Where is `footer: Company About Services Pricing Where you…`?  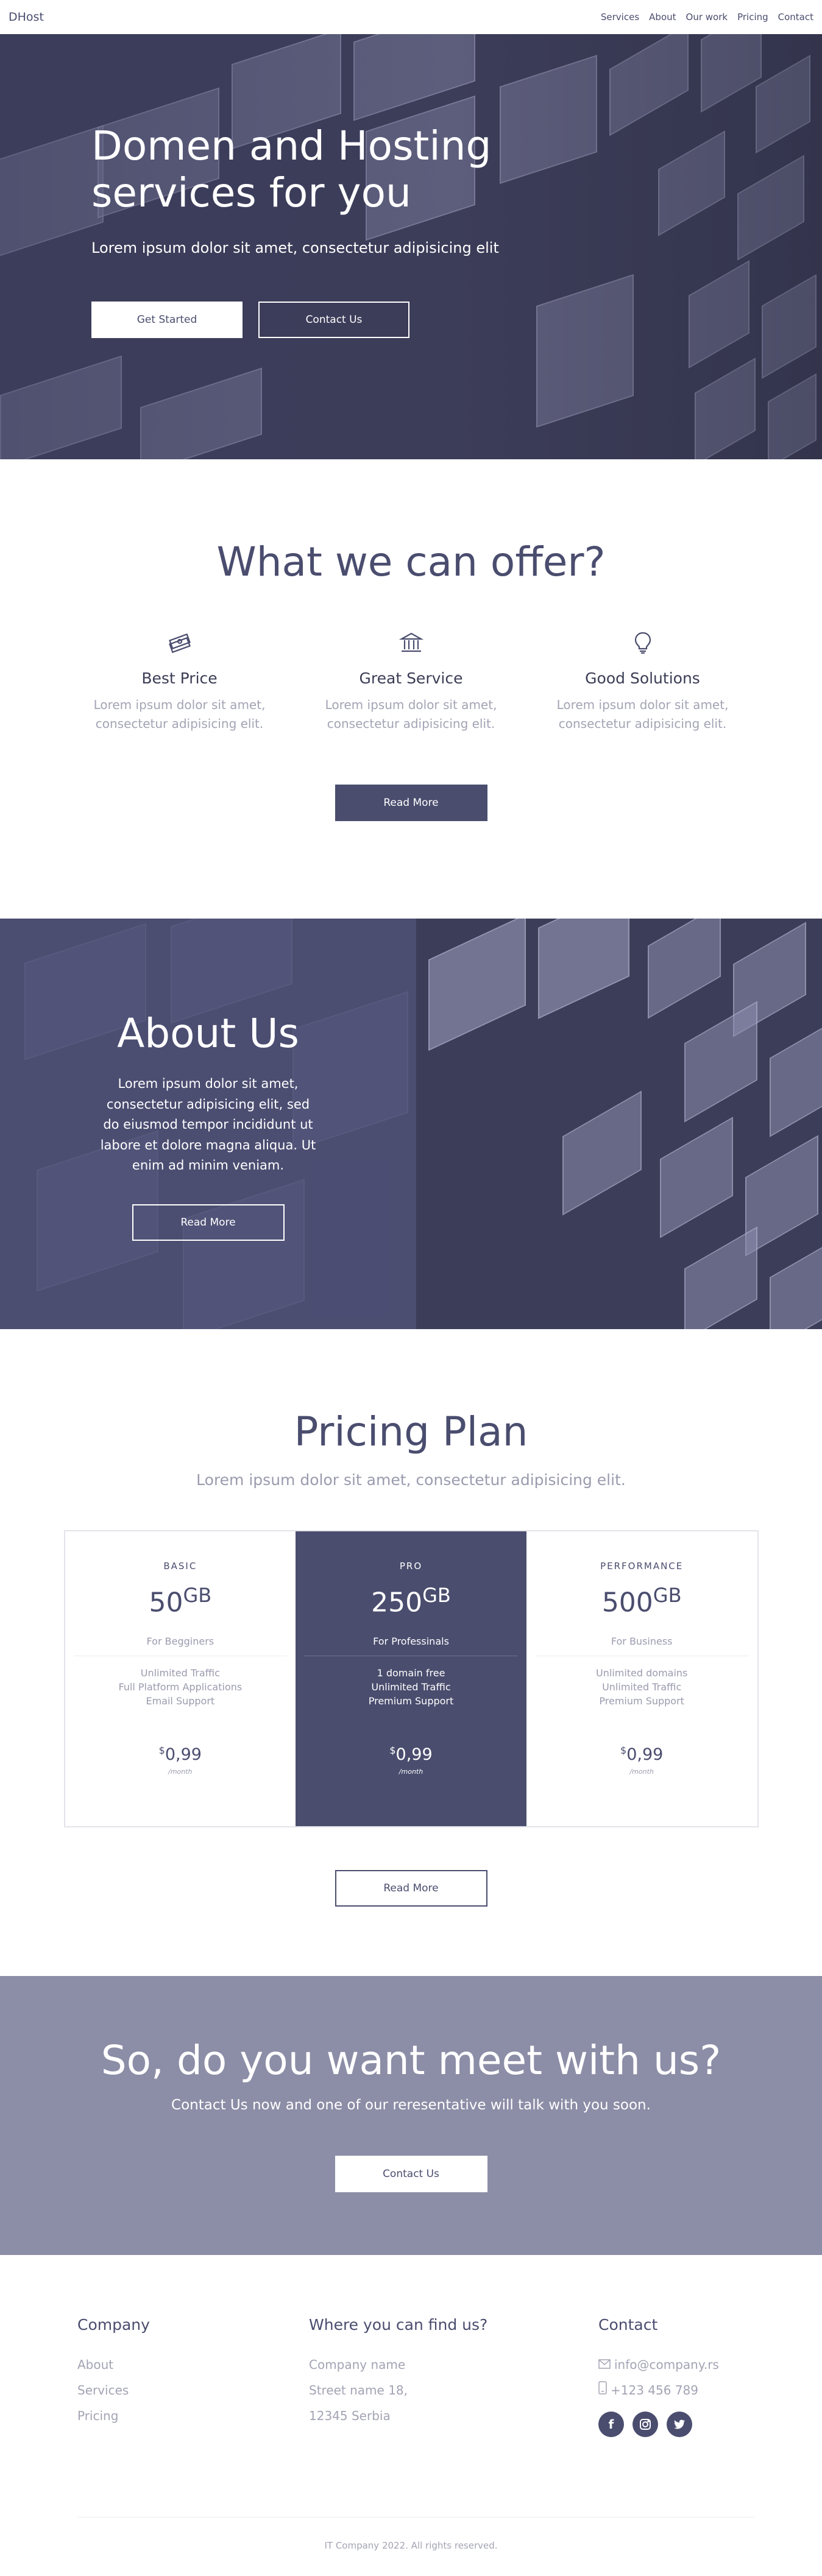
footer: Company About Services Pricing Where you… is located at coordinates (411, 2415).